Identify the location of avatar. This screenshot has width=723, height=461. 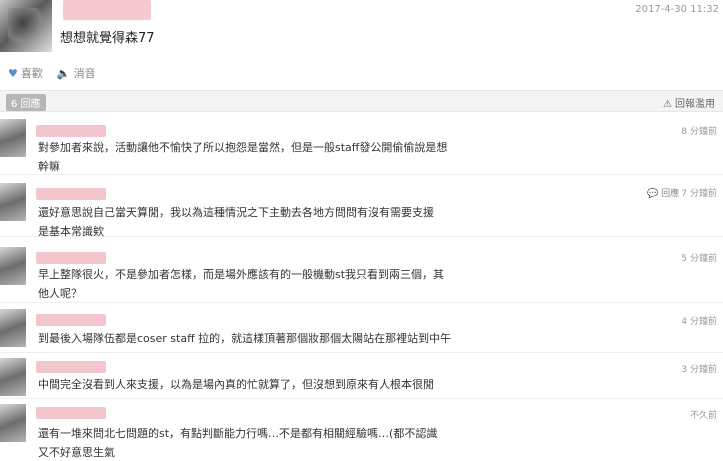
(26, 26).